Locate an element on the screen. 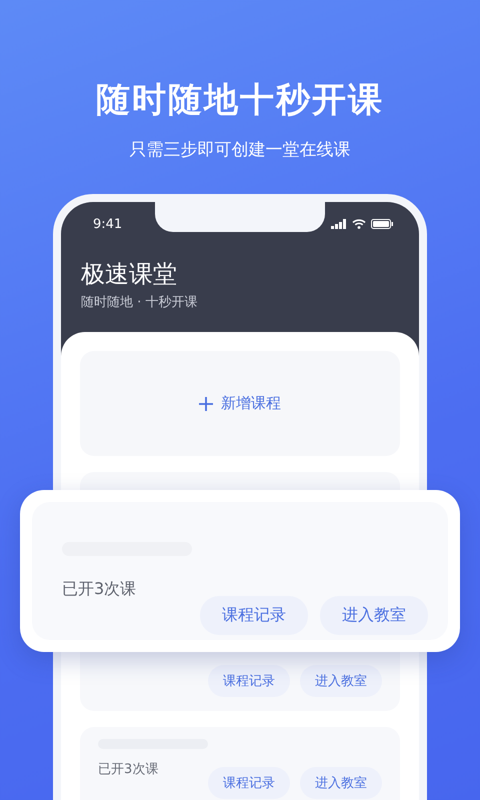 This screenshot has width=480, height=800. subheadline: 只需三步即可创建一堂在线课 is located at coordinates (240, 150).